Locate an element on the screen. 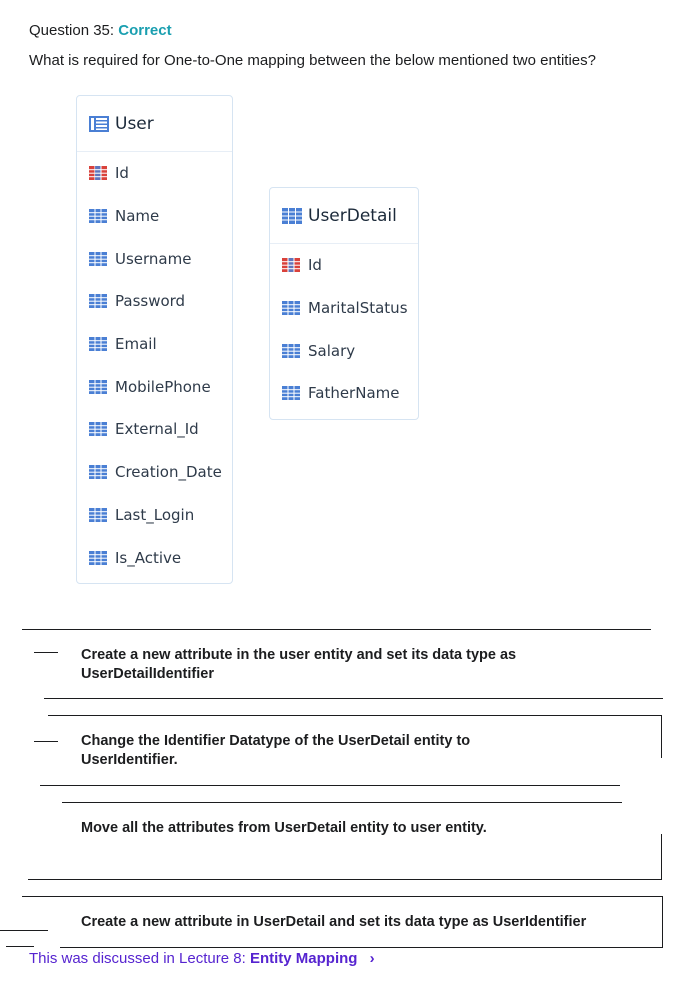 This screenshot has width=690, height=990. question-status: Correct is located at coordinates (145, 30).